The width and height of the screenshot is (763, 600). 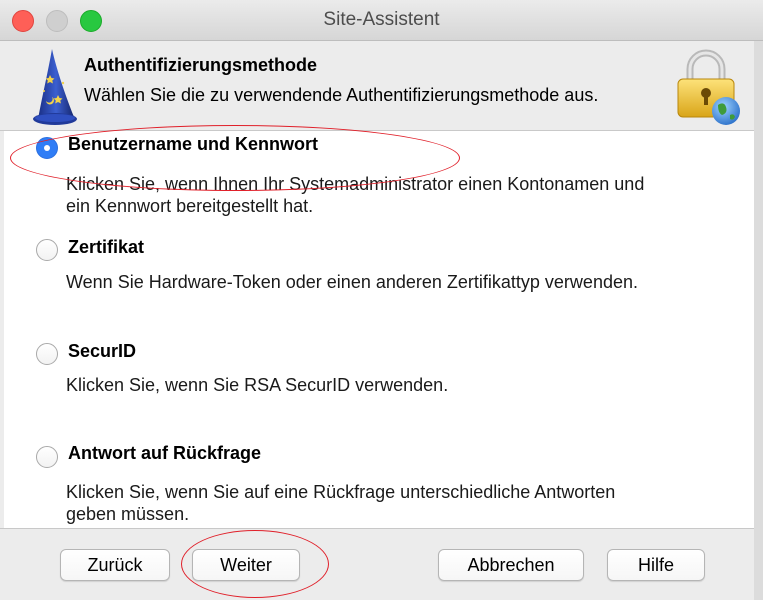 I want to click on back-button: Zurück, so click(x=115, y=565).